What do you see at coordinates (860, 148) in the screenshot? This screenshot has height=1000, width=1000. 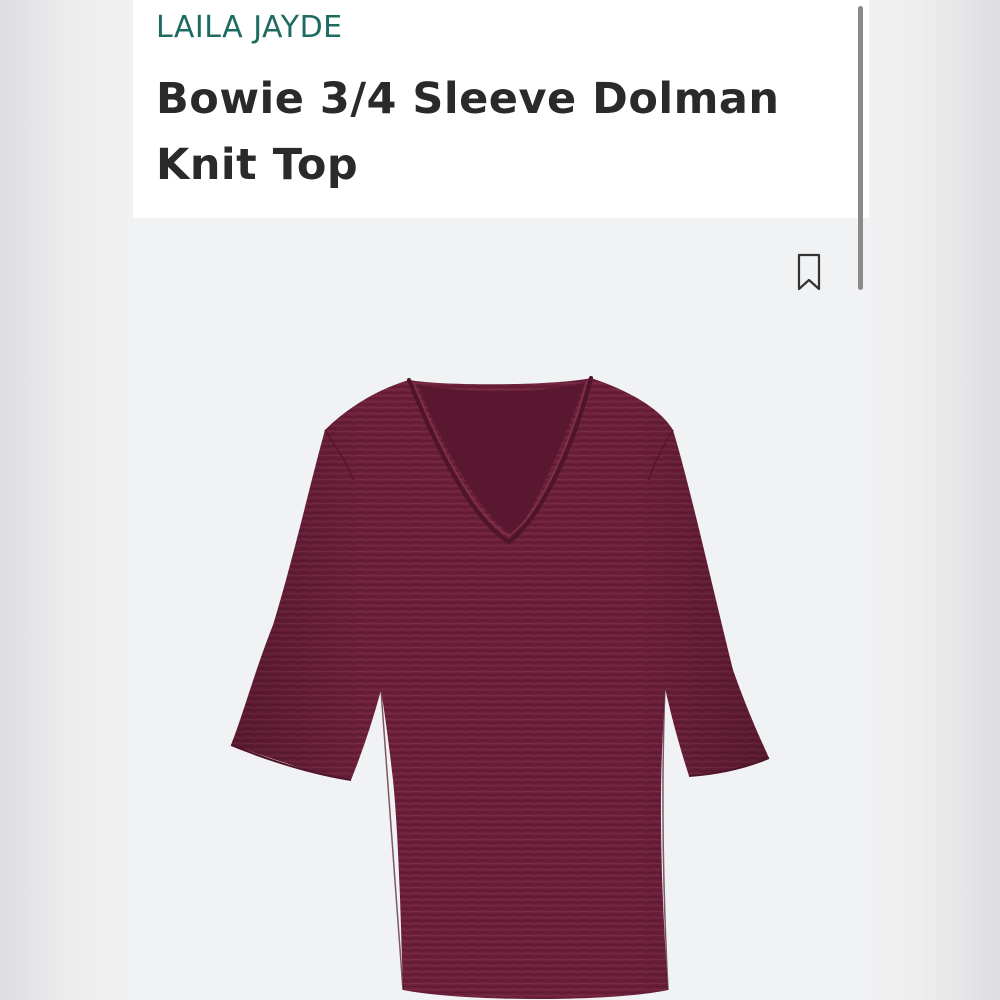 I see `scrollbar` at bounding box center [860, 148].